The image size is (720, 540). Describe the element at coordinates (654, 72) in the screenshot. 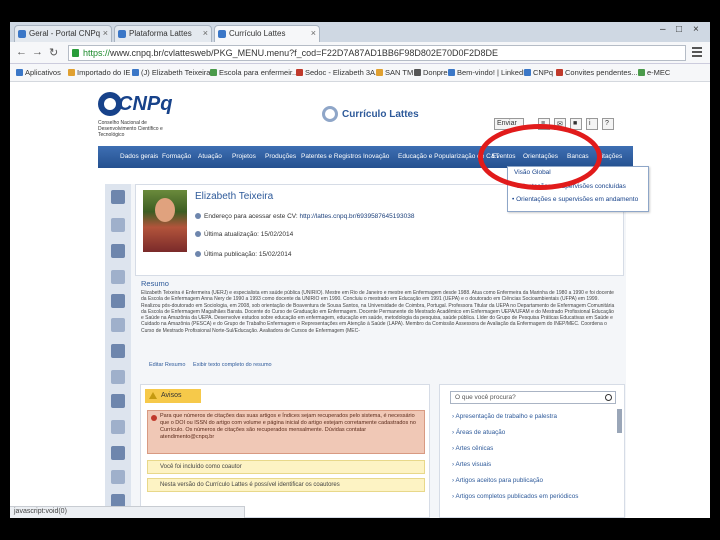

I see `bookmark-item: e-MEC` at that location.